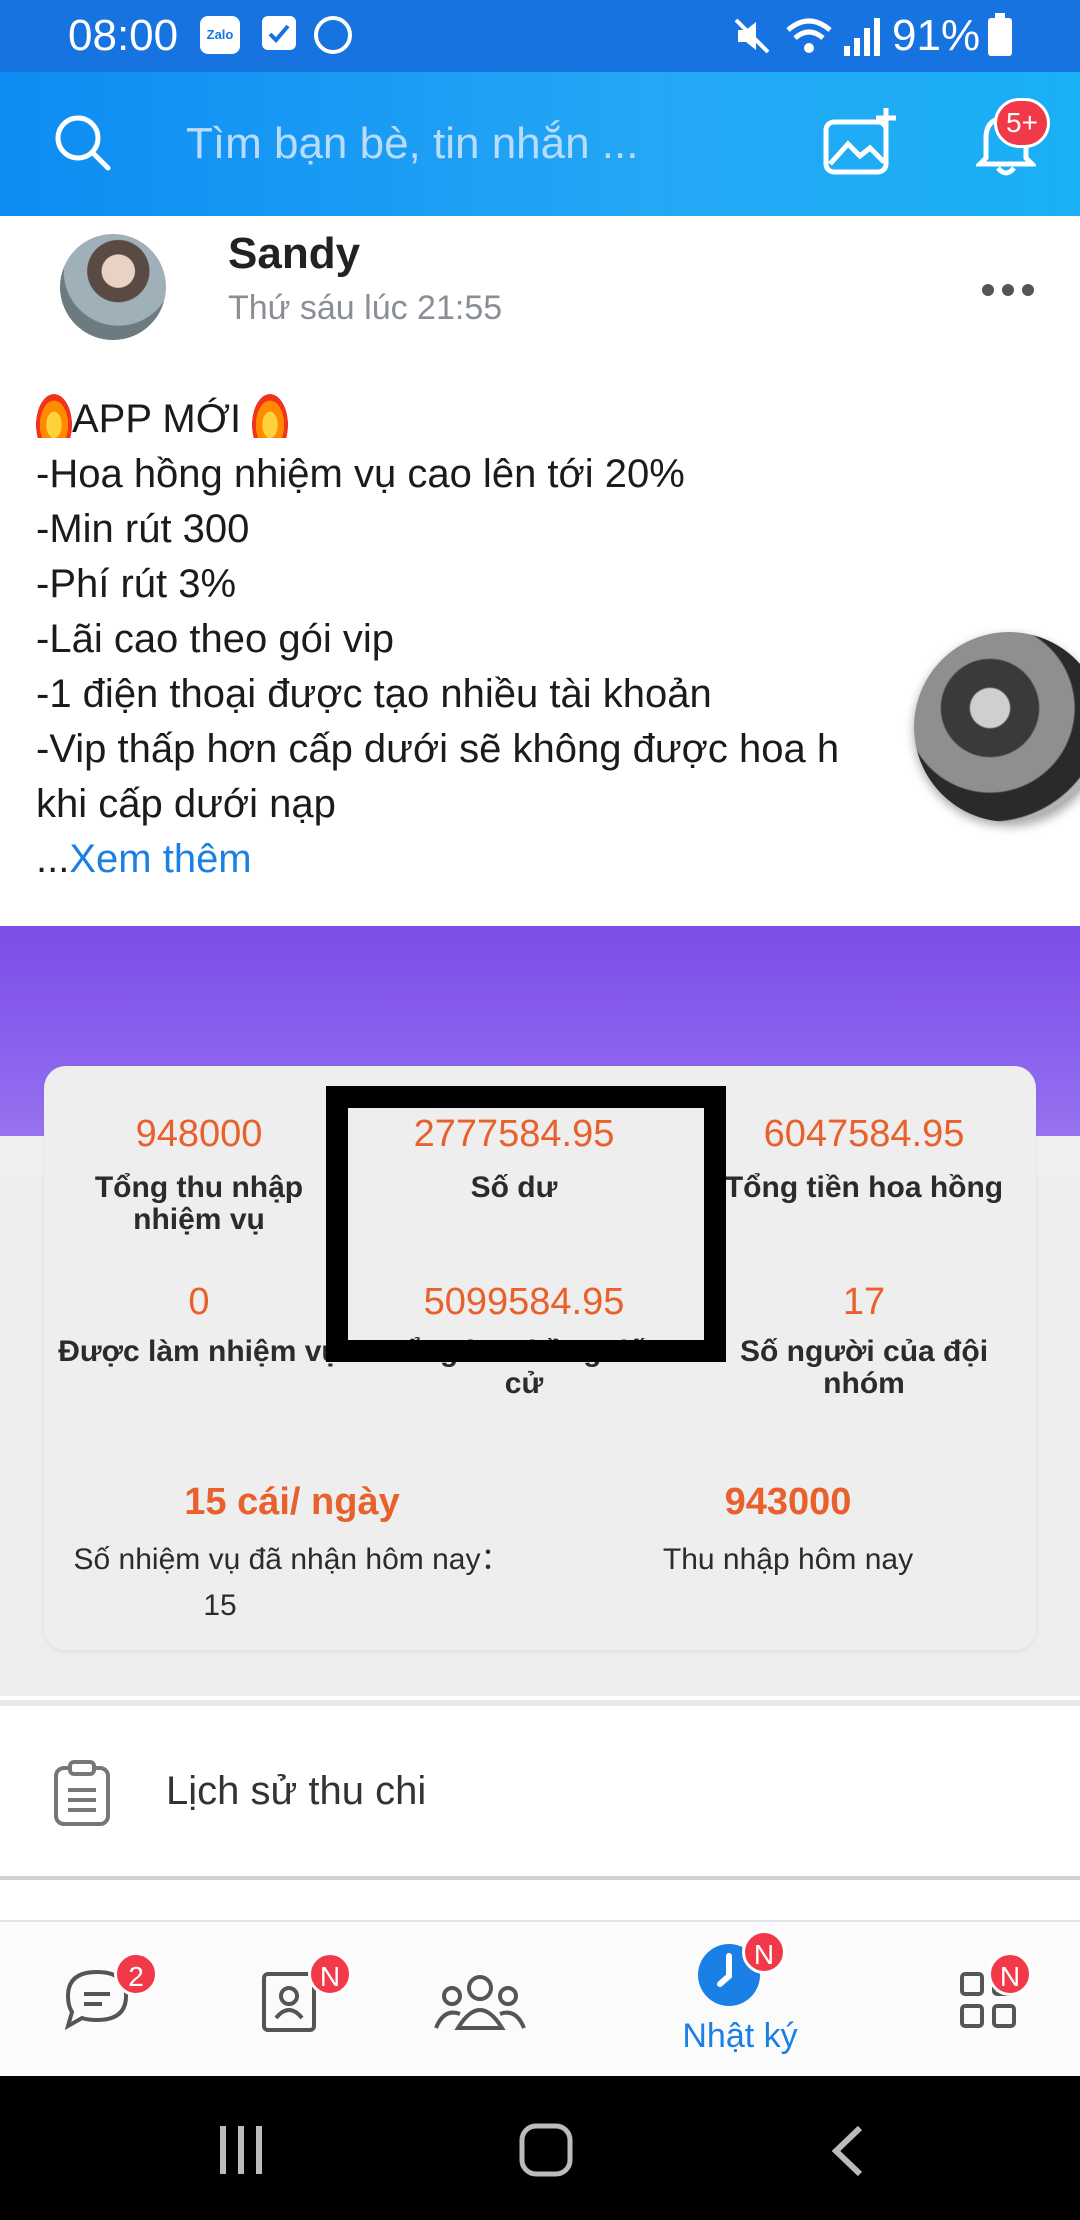 Image resolution: width=1080 pixels, height=2220 pixels. I want to click on see-more-line: ...Xem thêm, so click(536, 859).